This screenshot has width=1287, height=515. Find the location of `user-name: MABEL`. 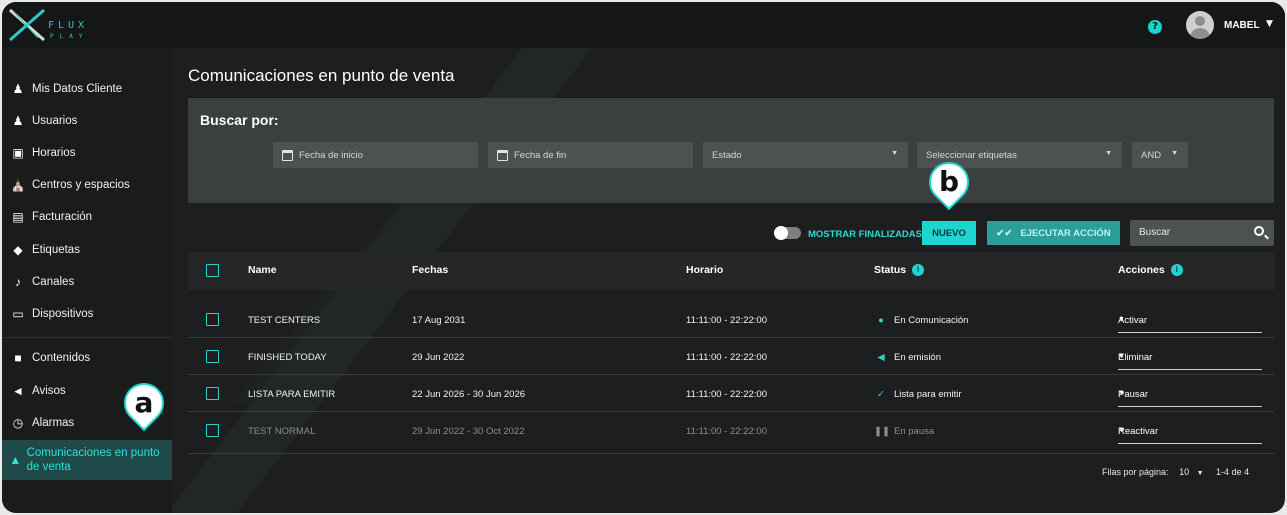

user-name: MABEL is located at coordinates (1242, 25).